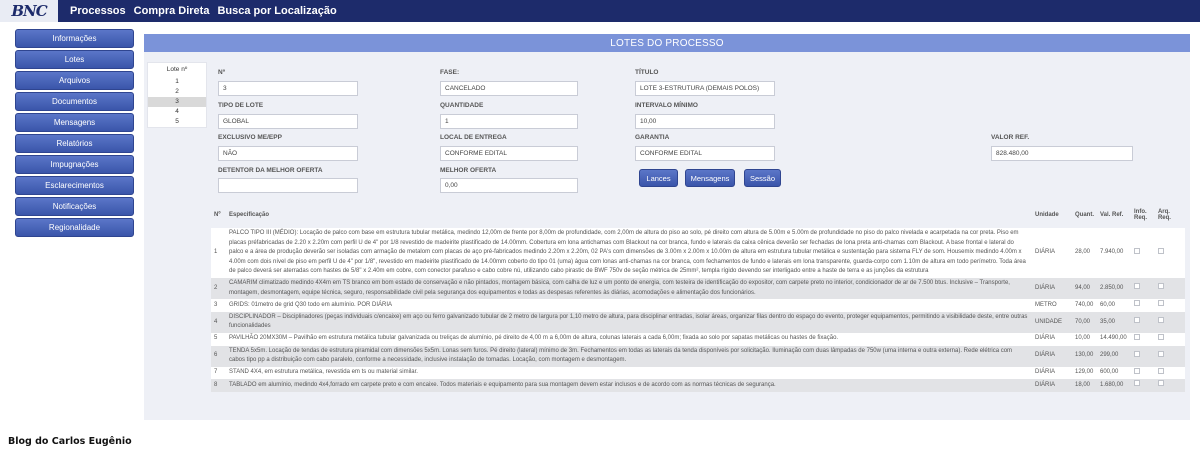  I want to click on lances-button: Lances, so click(658, 178).